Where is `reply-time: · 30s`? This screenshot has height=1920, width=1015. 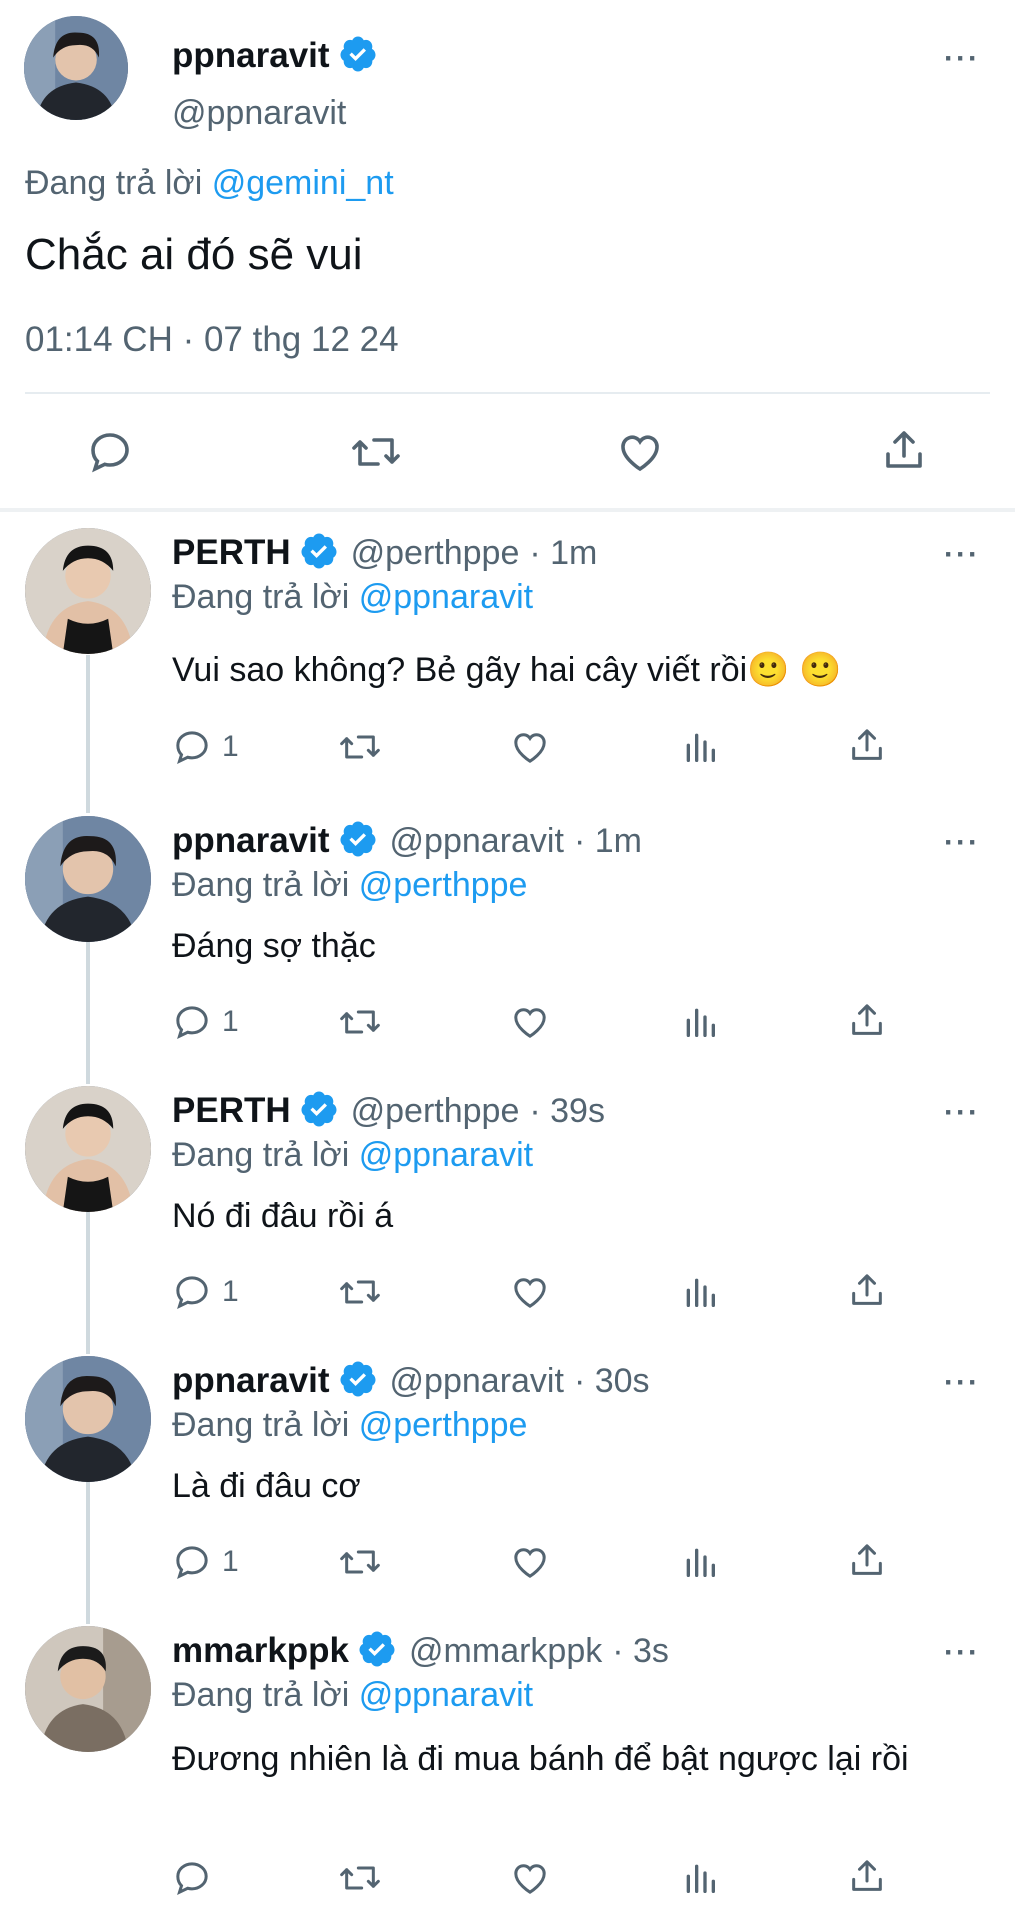
reply-time: · 30s is located at coordinates (612, 1381).